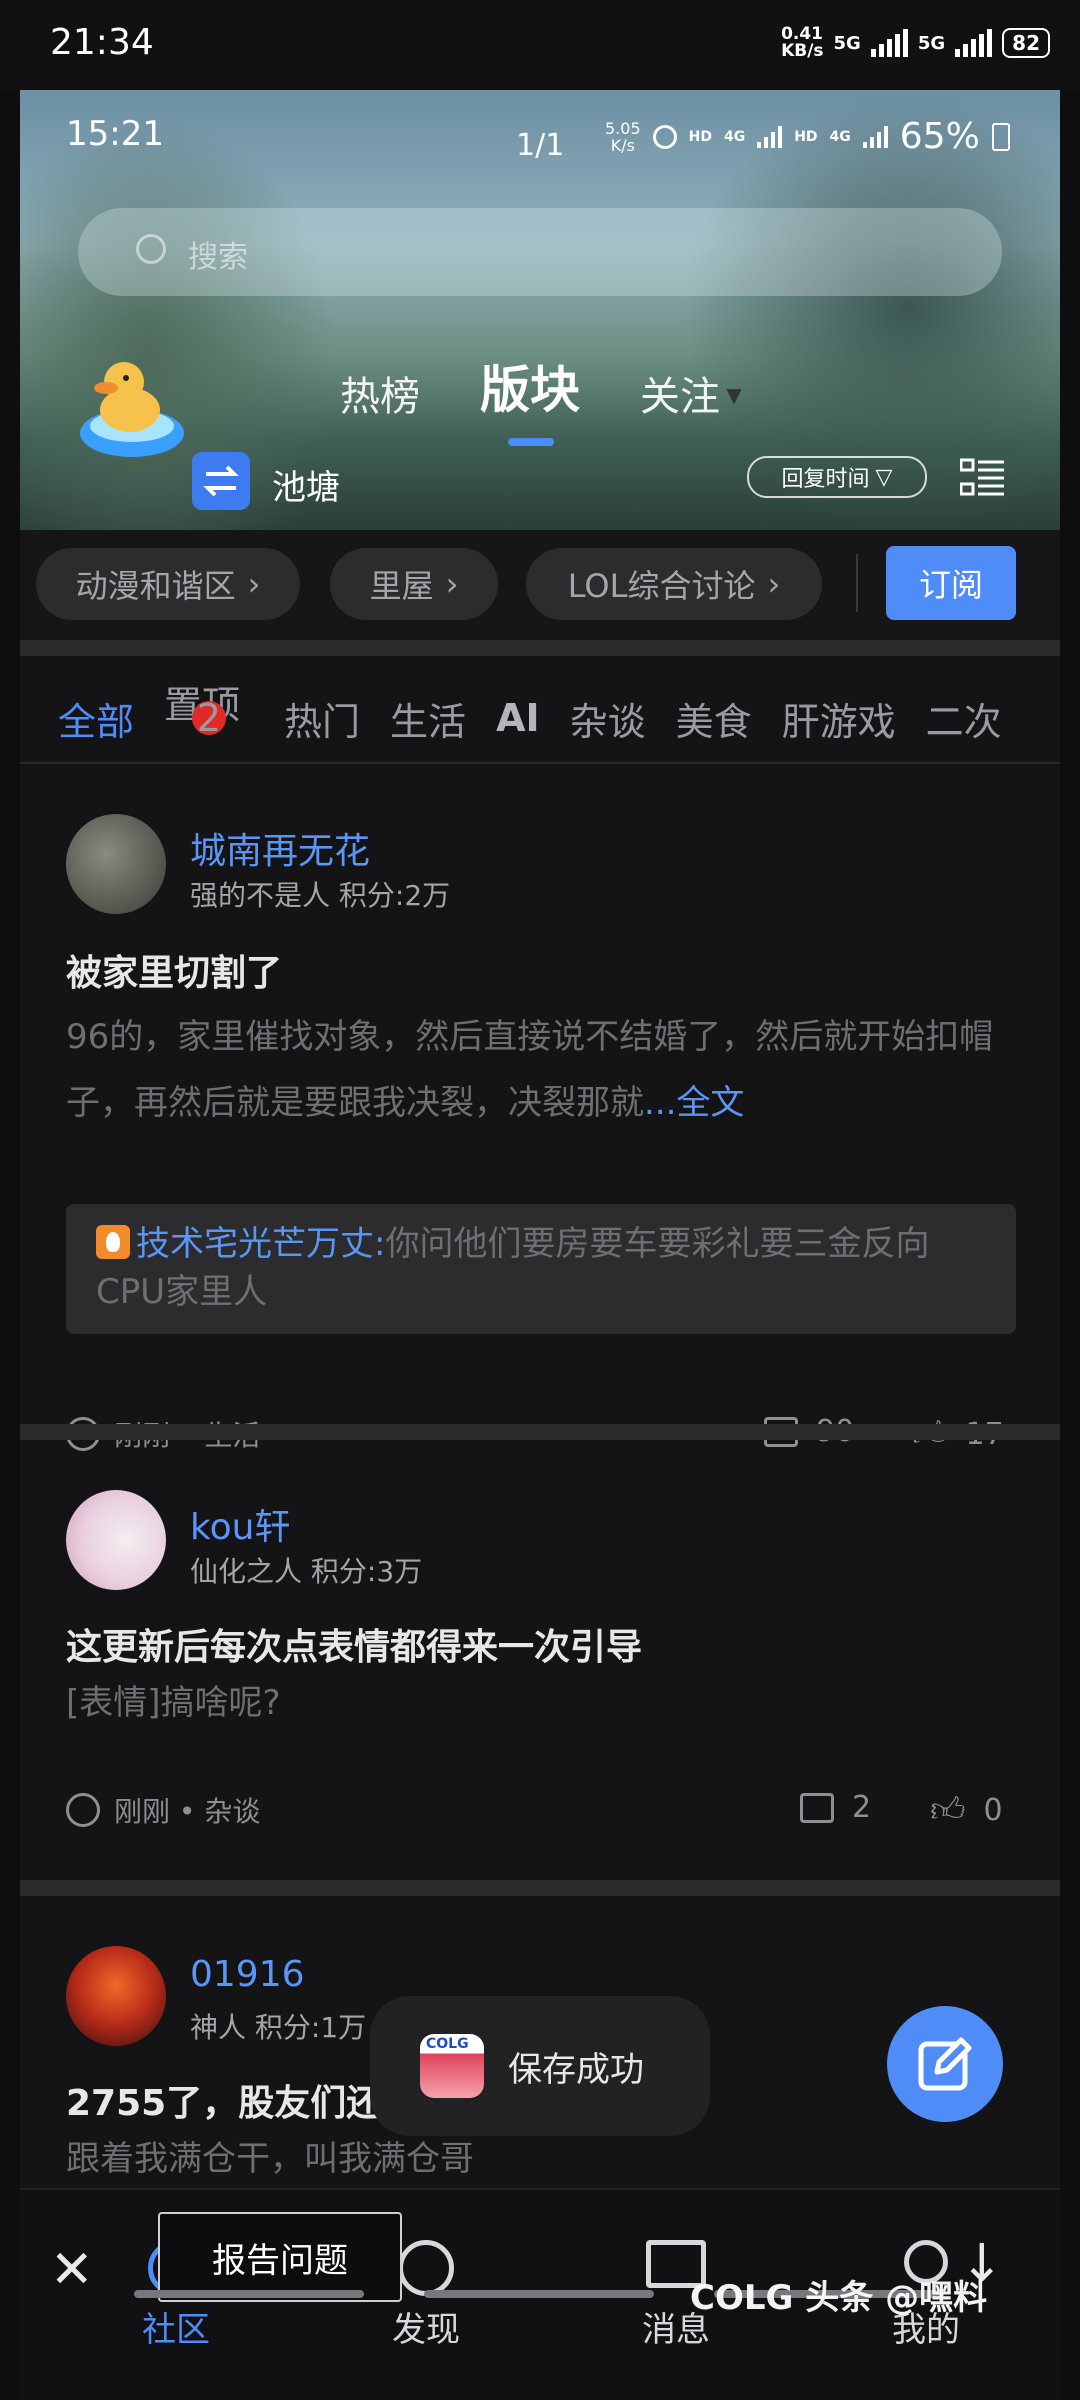  Describe the element at coordinates (541, 1269) in the screenshot. I see `hot-reply-quote: 技术宅光芒万丈:你问他们要房要车要彩礼要三金反向CPU家里人` at that location.